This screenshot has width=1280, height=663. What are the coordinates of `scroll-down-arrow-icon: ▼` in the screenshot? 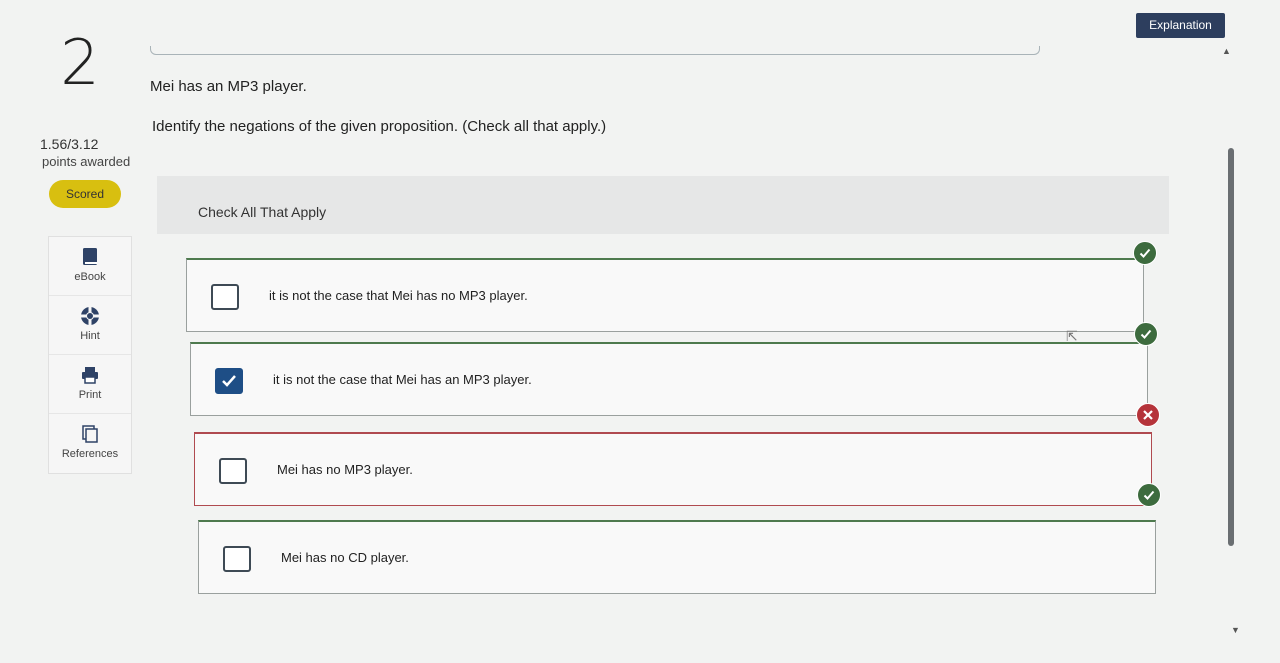 It's located at (1235, 630).